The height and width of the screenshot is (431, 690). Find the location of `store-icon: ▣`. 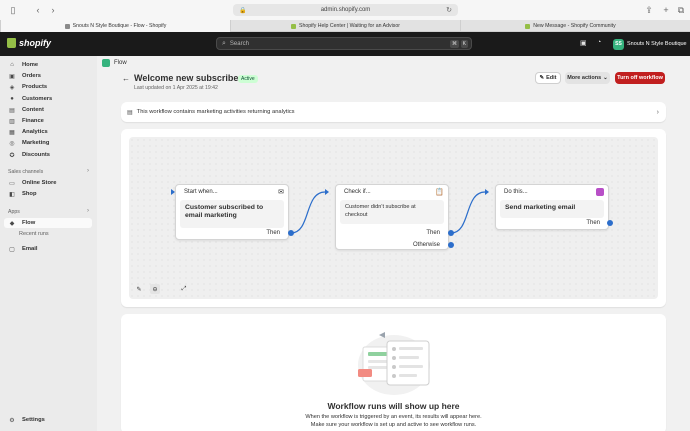

store-icon: ▣ is located at coordinates (583, 43).